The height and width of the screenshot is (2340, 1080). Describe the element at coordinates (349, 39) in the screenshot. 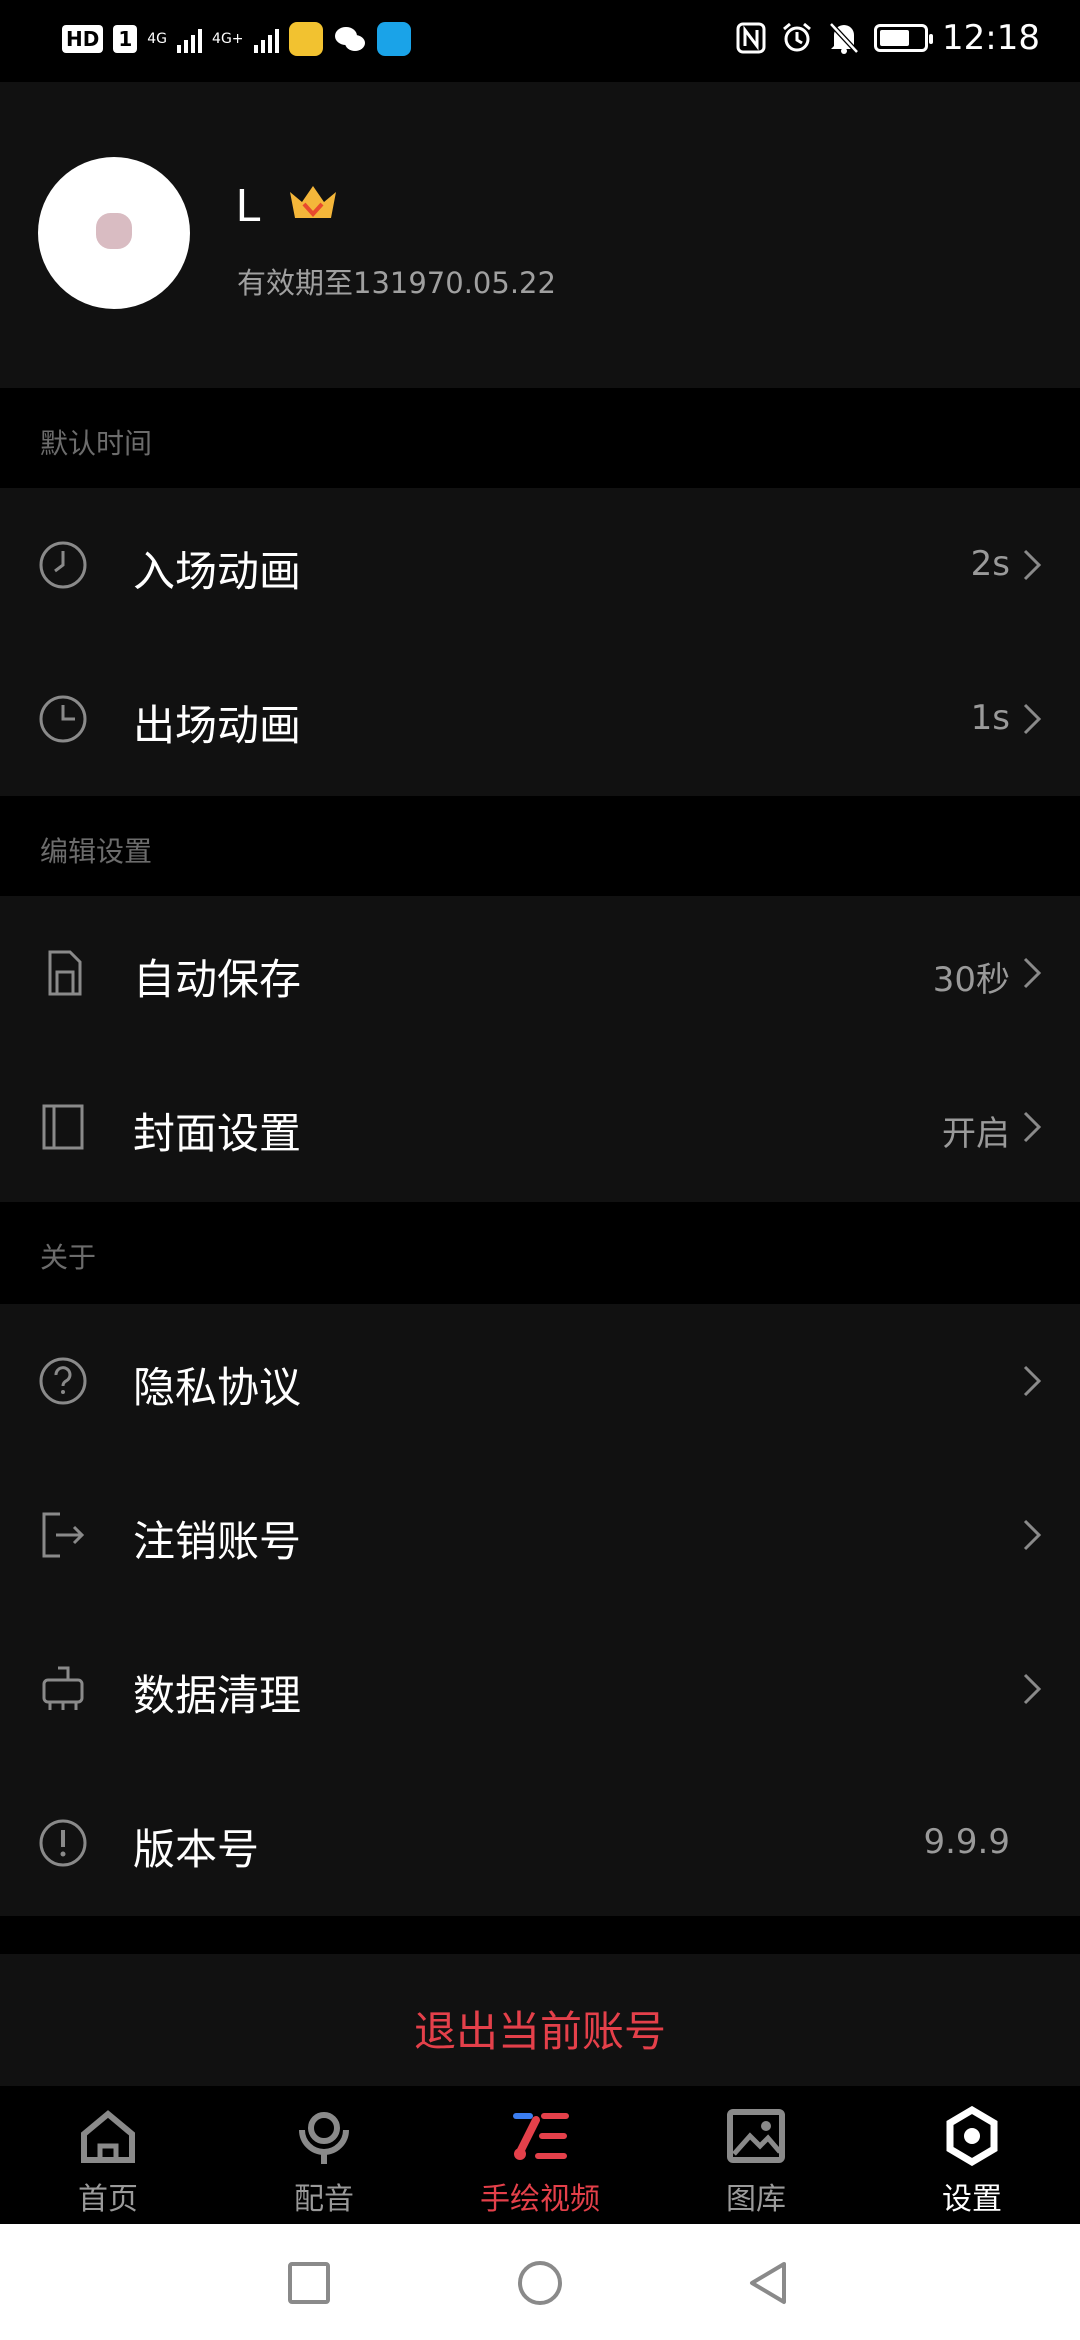

I see `wechat-icon` at that location.